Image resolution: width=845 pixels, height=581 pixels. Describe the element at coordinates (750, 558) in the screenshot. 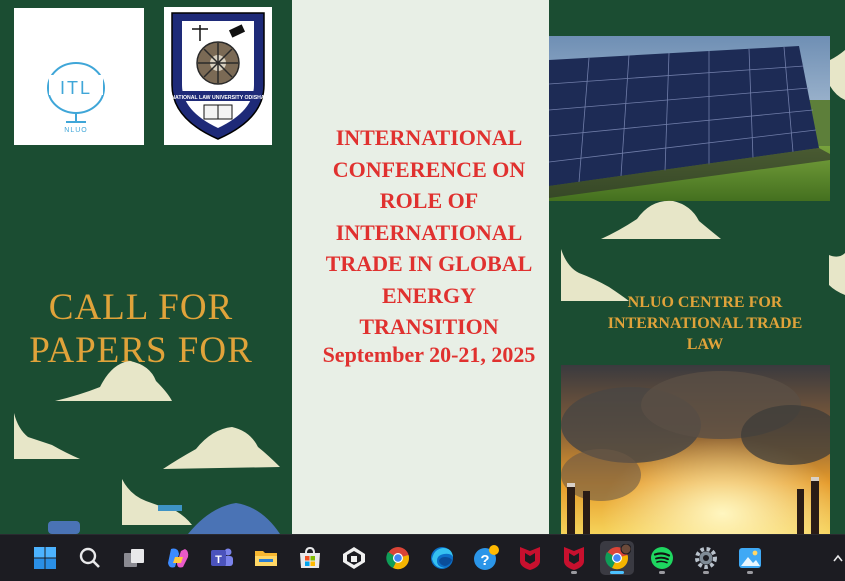

I see `photos-icon` at that location.